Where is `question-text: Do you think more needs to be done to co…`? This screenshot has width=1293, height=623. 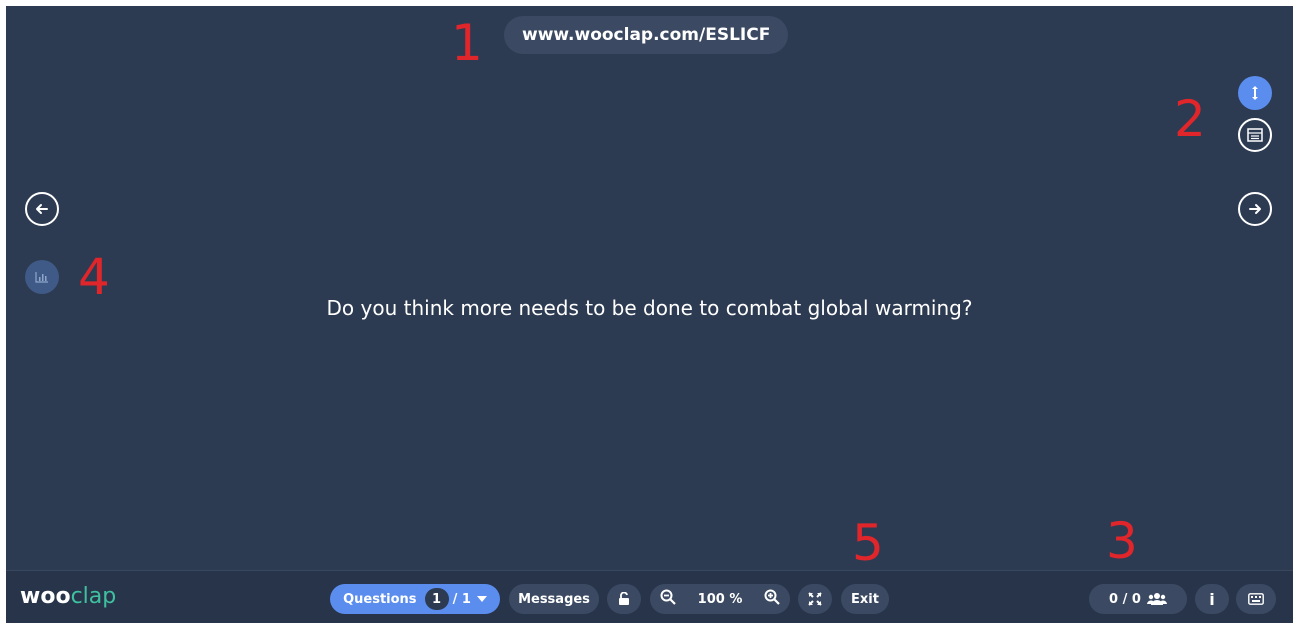 question-text: Do you think more needs to be done to co… is located at coordinates (649, 308).